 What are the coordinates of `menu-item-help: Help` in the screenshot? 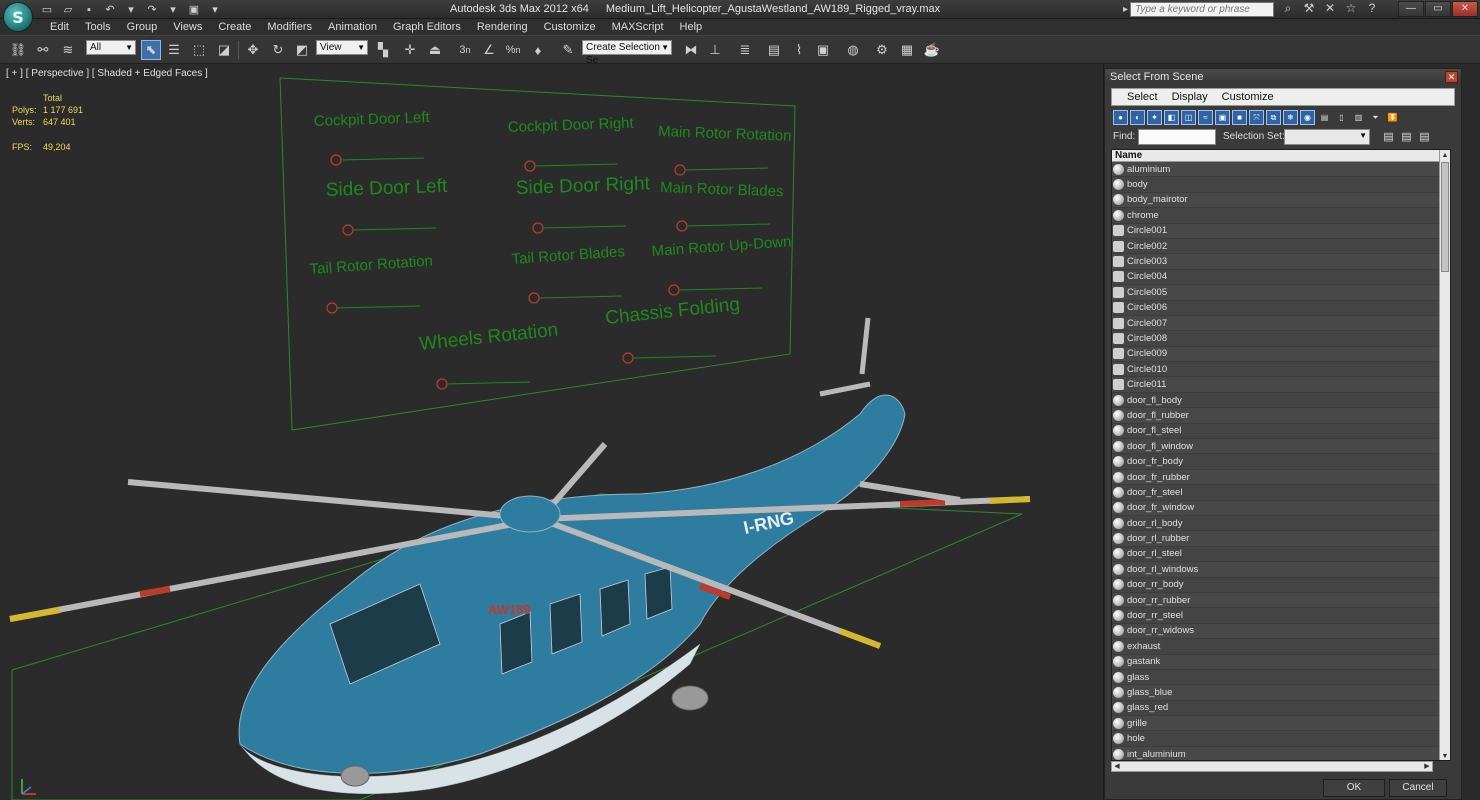 It's located at (691, 27).